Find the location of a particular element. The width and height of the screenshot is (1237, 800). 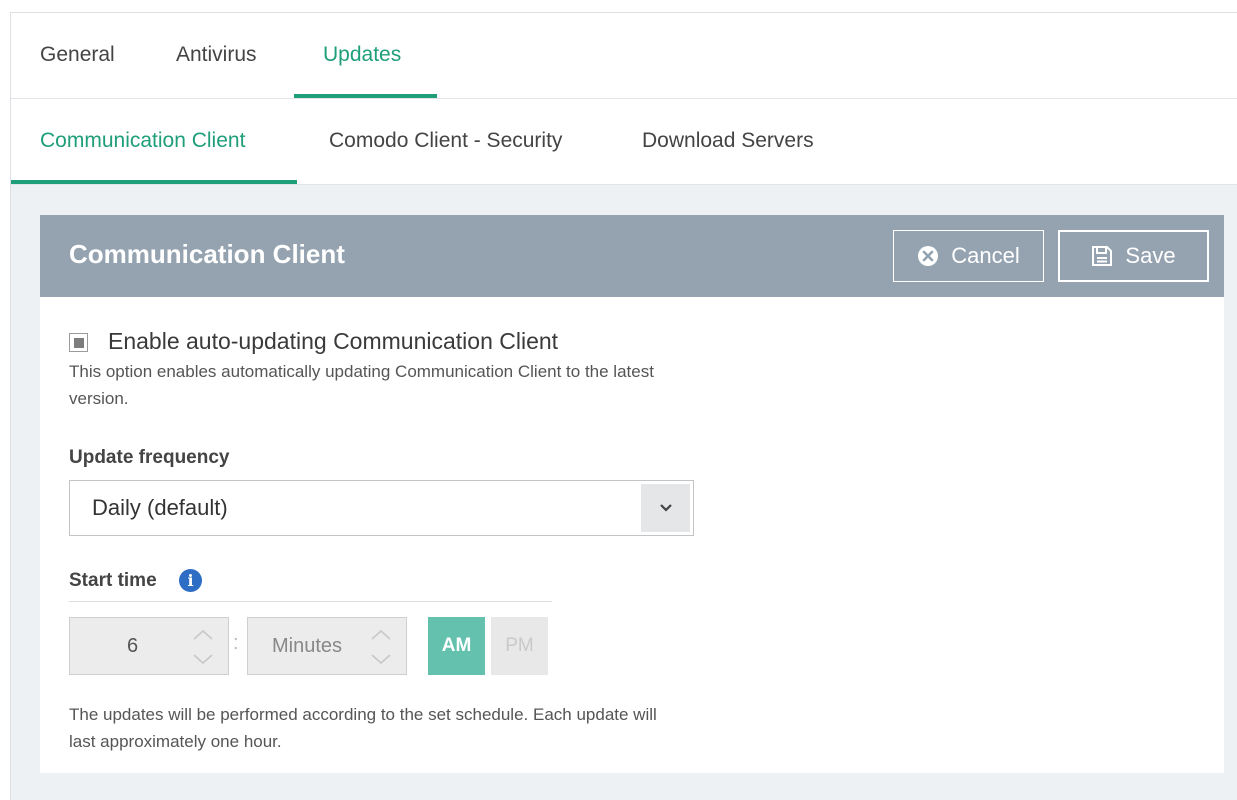

auto-update-checkbox is located at coordinates (78, 342).